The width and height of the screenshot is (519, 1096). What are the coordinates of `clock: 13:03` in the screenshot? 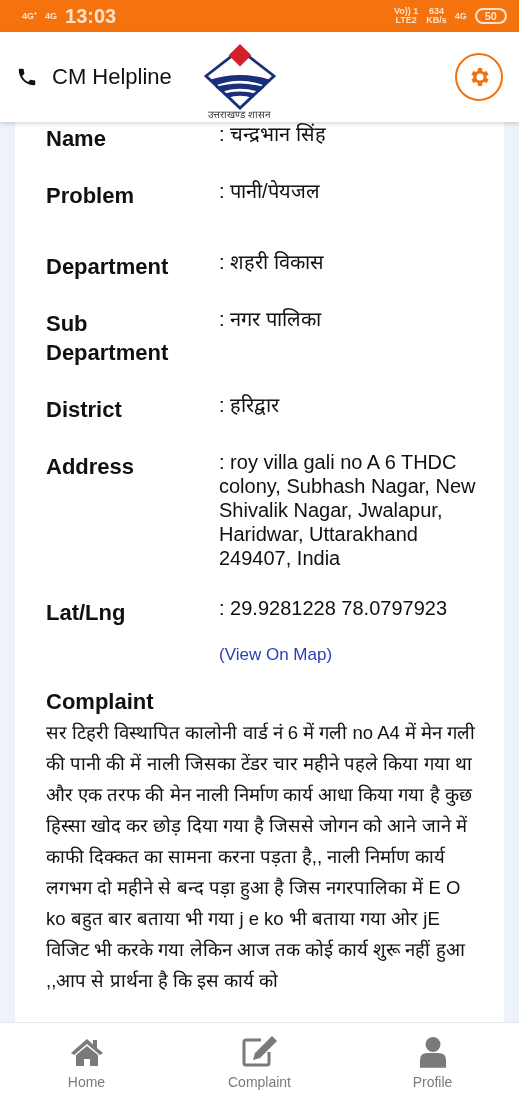 It's located at (91, 16).